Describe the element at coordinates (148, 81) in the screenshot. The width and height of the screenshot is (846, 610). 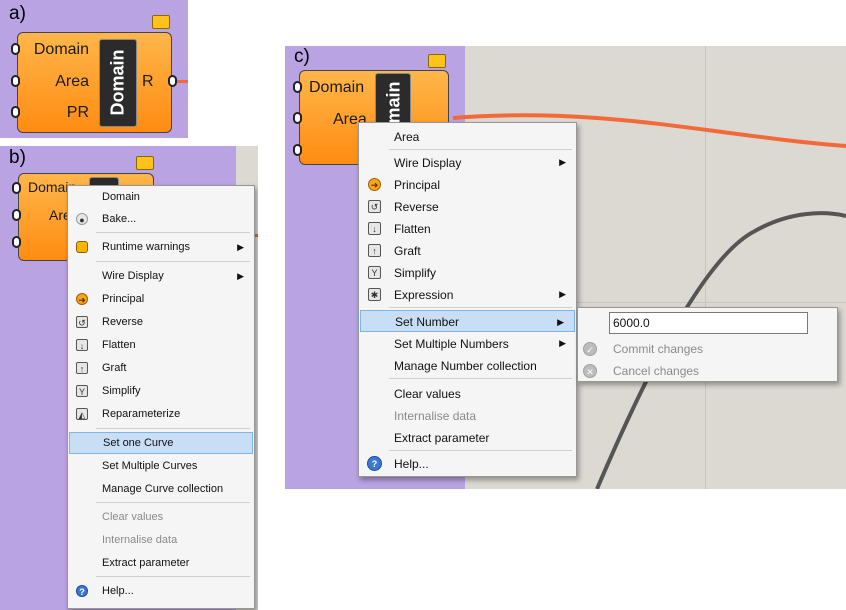
I see `output-label-r: R` at that location.